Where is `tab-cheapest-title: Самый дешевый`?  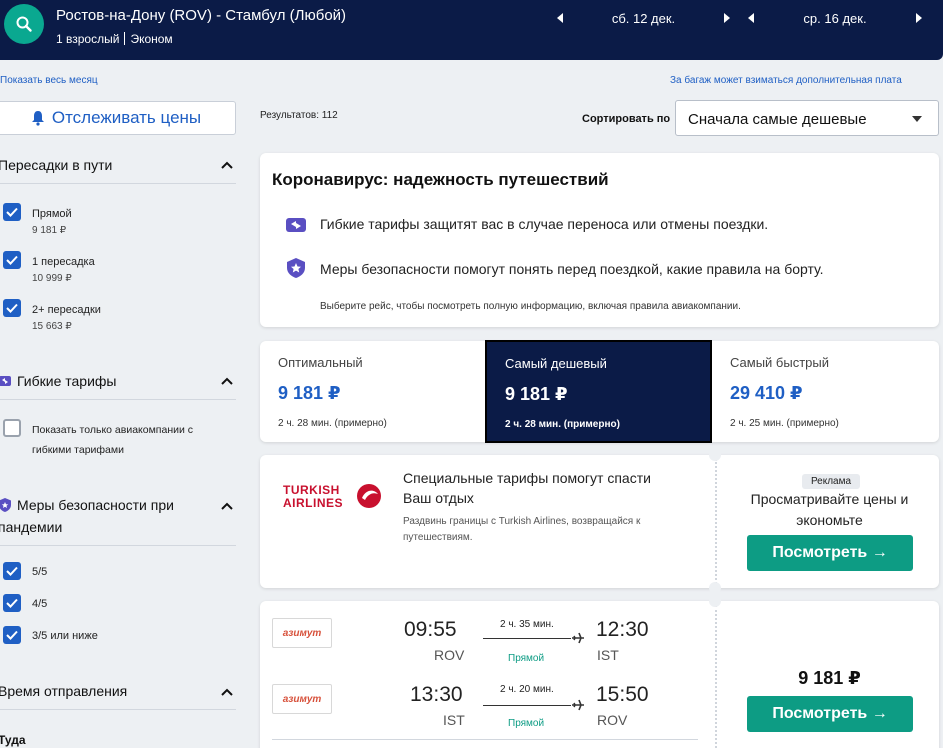
tab-cheapest-title: Самый дешевый is located at coordinates (556, 363).